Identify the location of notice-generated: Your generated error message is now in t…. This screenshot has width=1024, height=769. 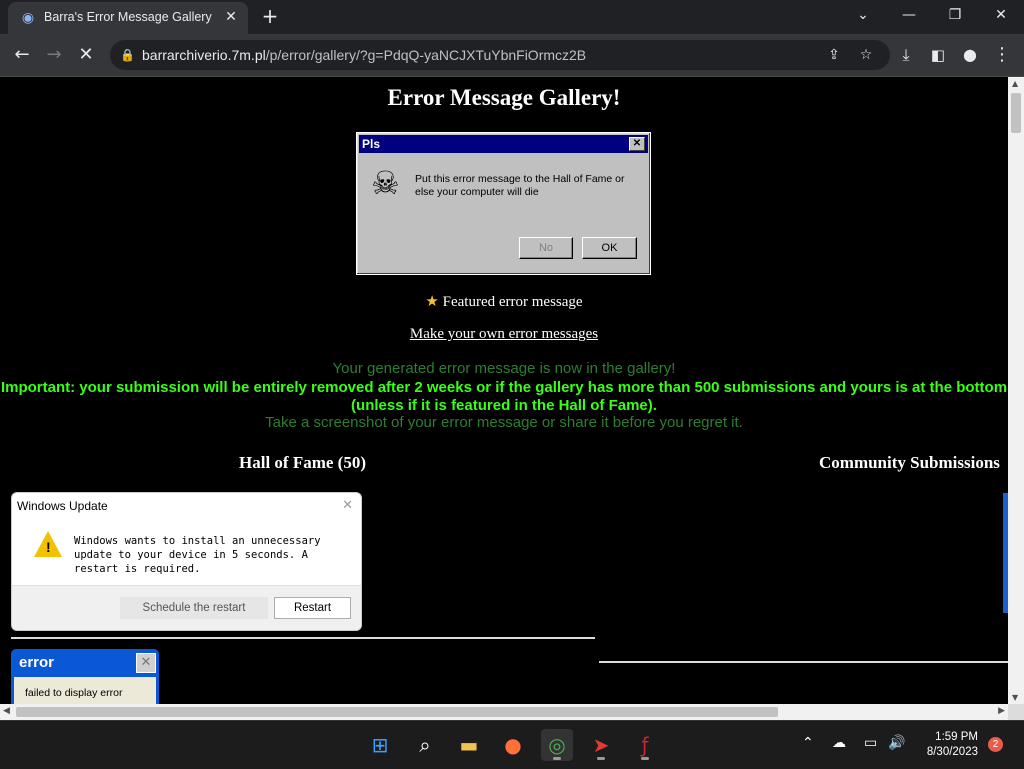
(504, 368).